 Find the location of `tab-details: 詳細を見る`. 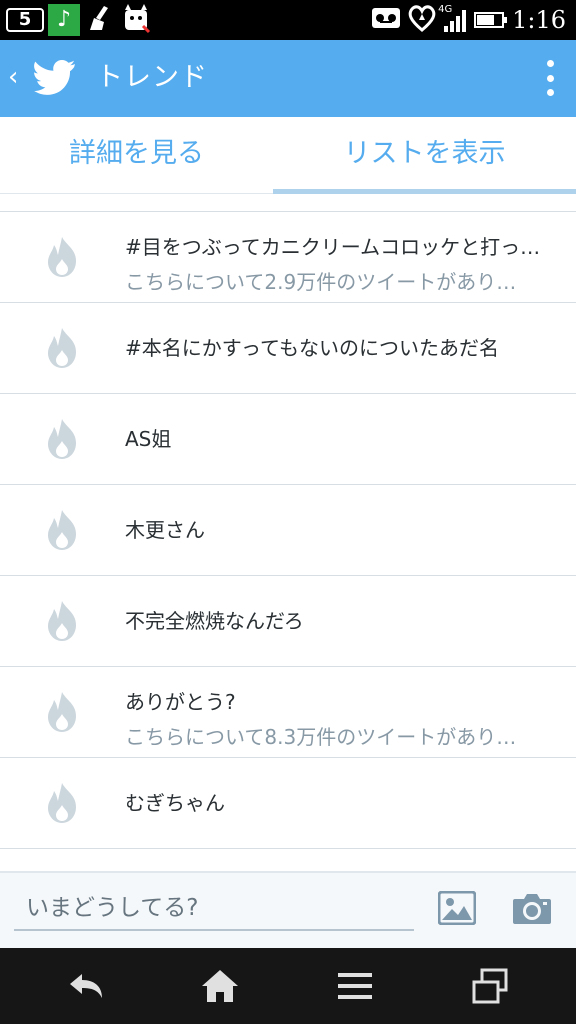

tab-details: 詳細を見る is located at coordinates (136, 155).